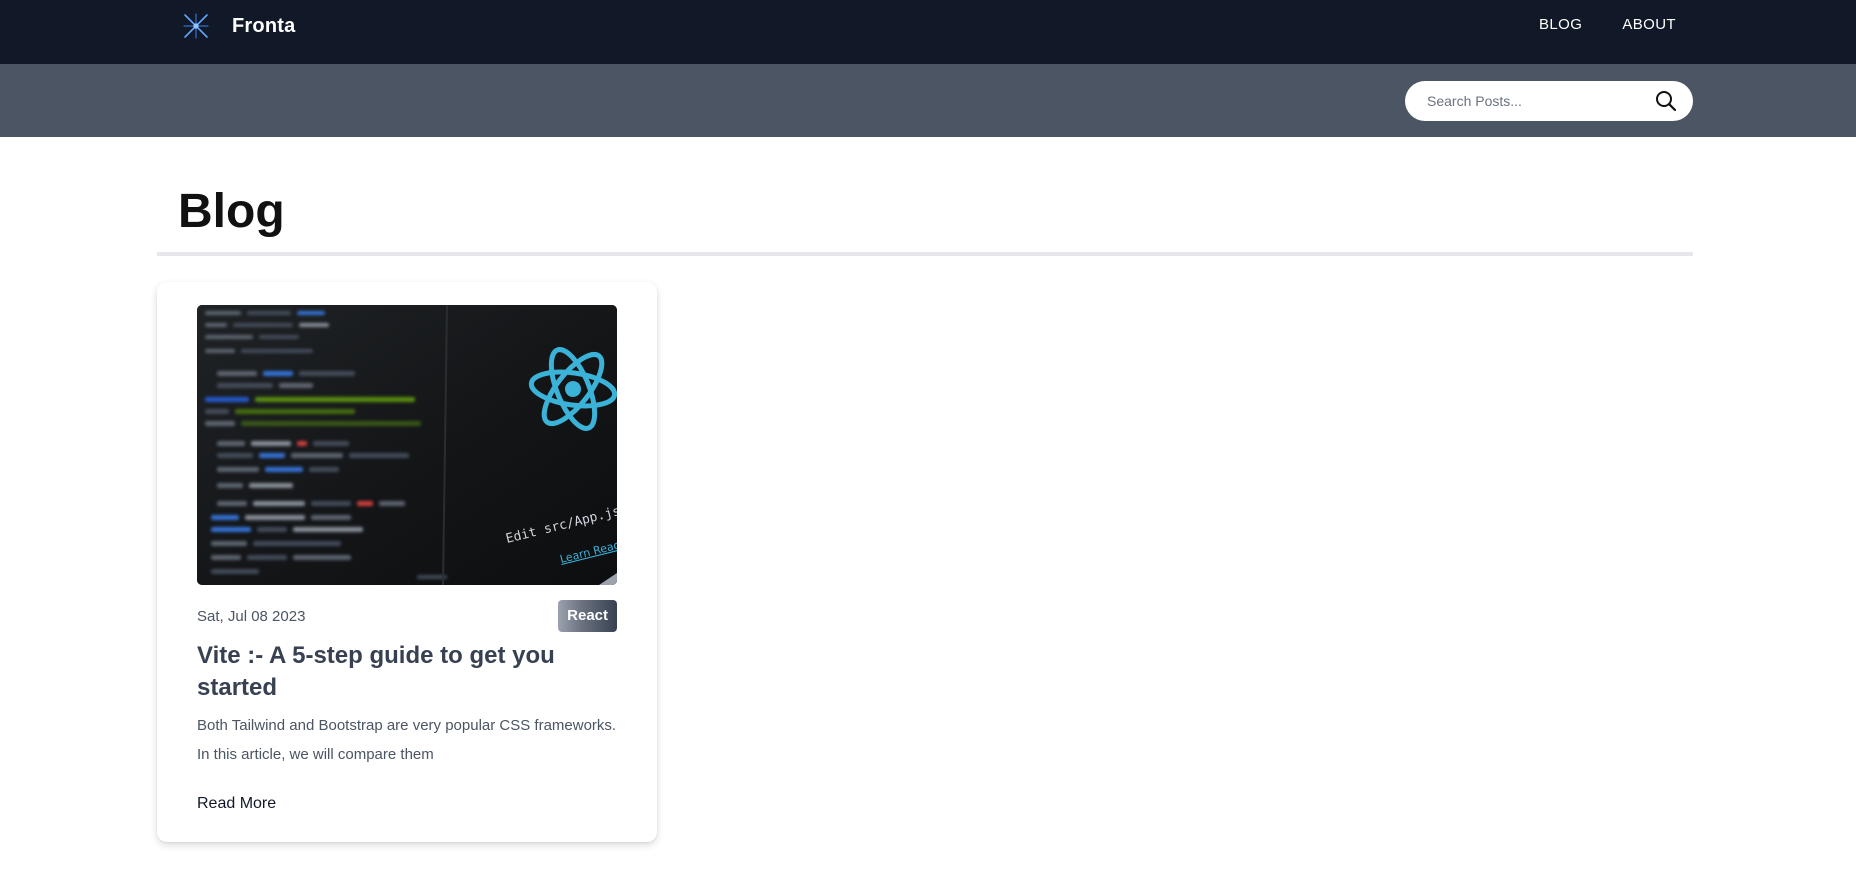 The image size is (1856, 880). I want to click on page-title: Blog, so click(231, 211).